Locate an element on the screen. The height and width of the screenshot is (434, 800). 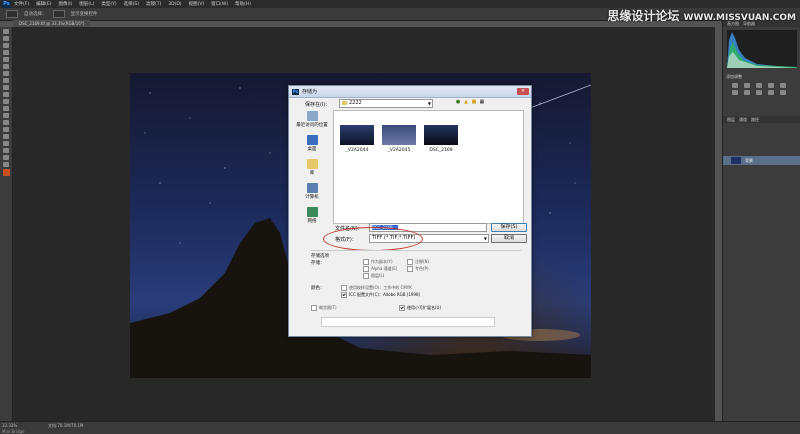
menu-layer: 图层(L) is located at coordinates (86, 4).